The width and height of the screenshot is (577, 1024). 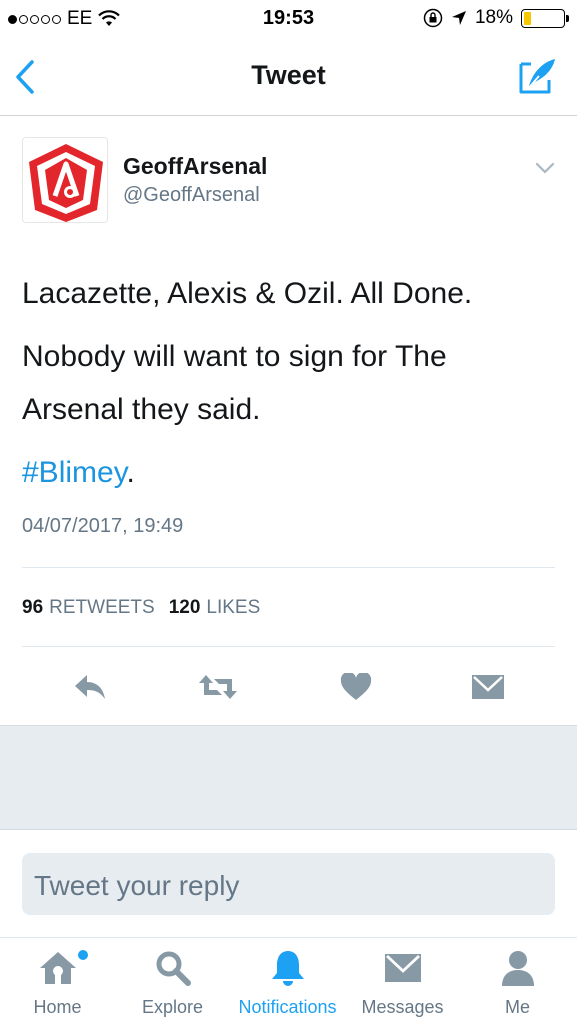 I want to click on direct-message-button, so click(x=488, y=687).